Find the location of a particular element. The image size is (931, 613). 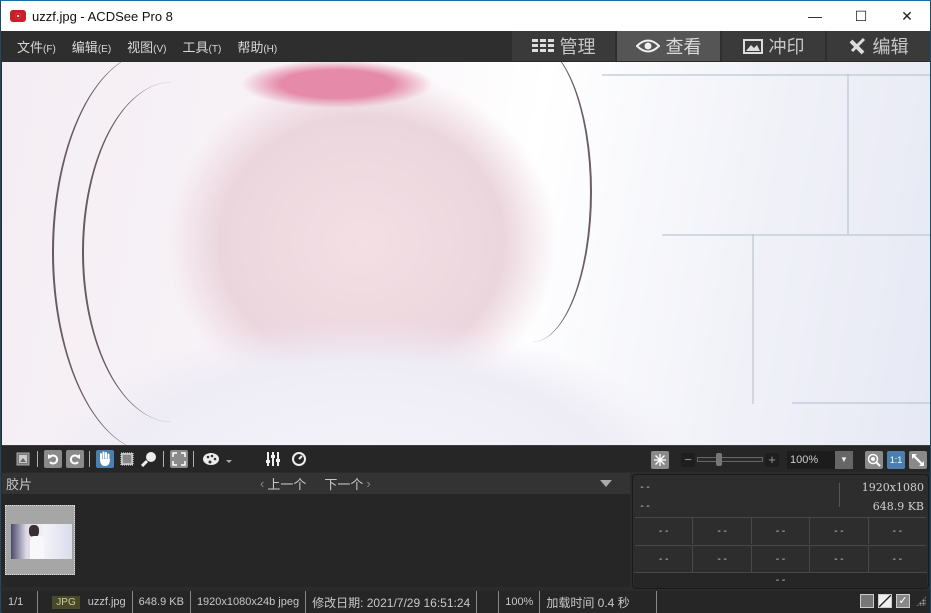

status-icons: ✓ is located at coordinates (891, 601).